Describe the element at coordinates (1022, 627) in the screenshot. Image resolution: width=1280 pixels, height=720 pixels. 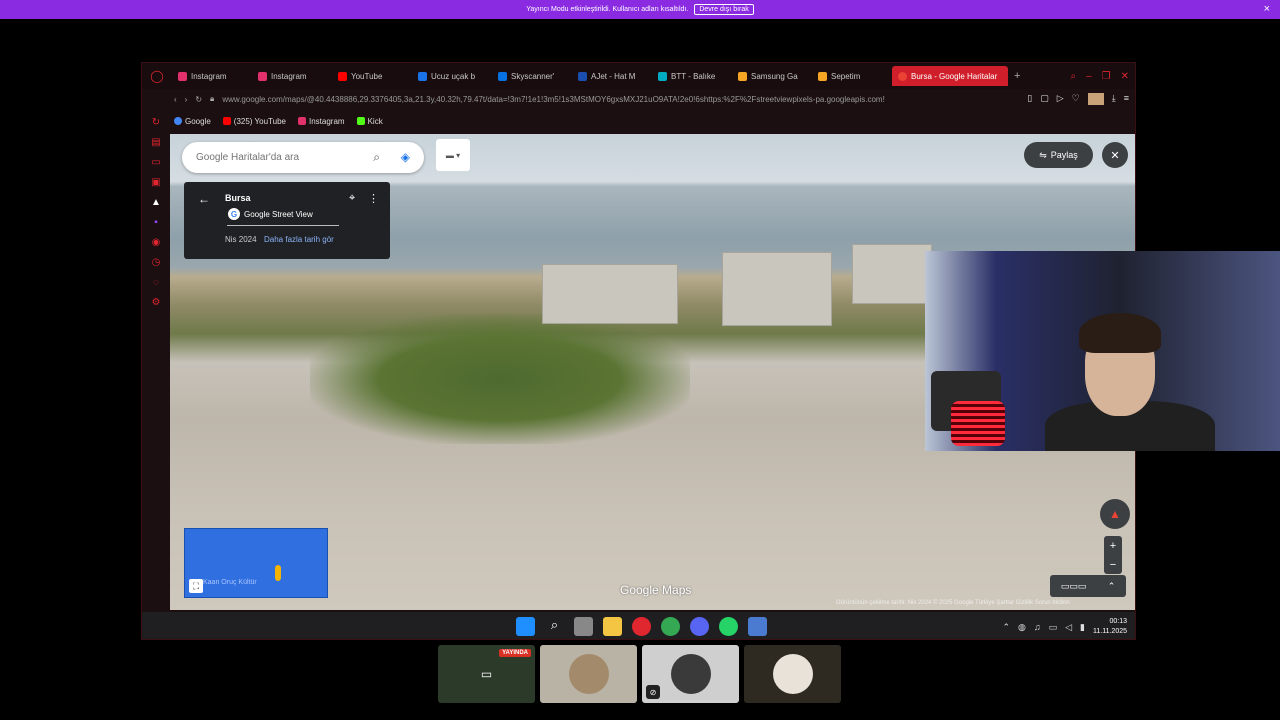
I see `network-icon: ◍` at that location.